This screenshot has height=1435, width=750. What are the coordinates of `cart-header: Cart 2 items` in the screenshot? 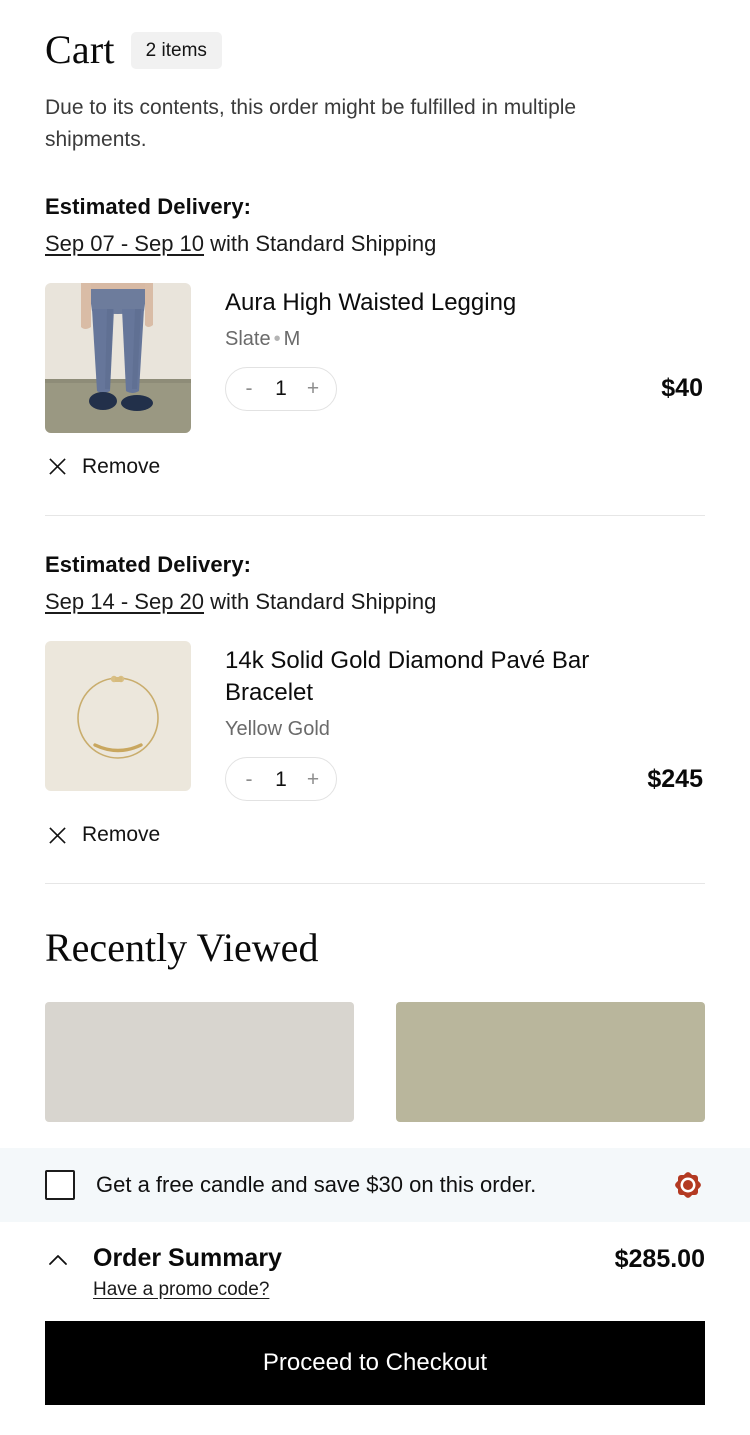 It's located at (375, 35).